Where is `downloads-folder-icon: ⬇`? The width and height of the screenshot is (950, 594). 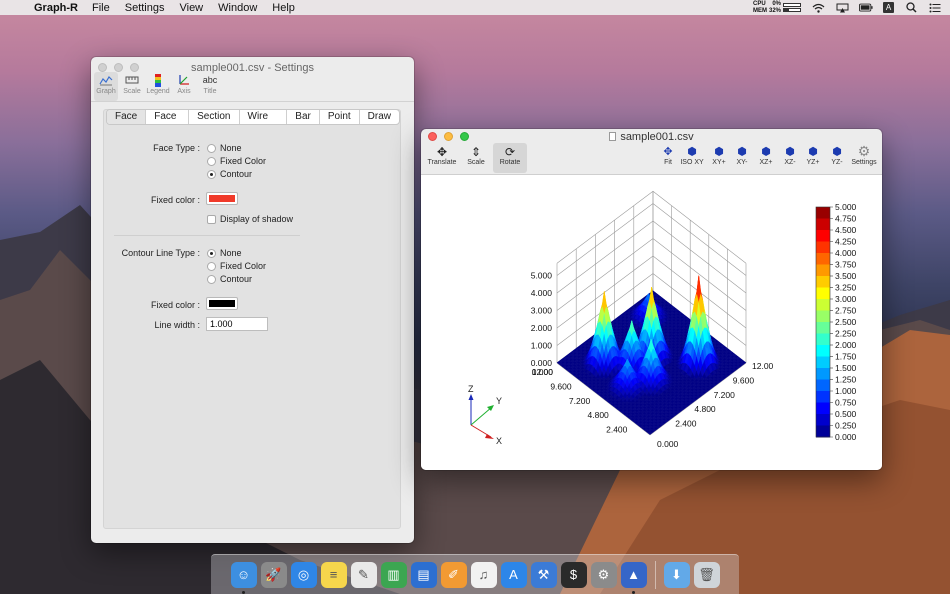 downloads-folder-icon: ⬇ is located at coordinates (676, 574).